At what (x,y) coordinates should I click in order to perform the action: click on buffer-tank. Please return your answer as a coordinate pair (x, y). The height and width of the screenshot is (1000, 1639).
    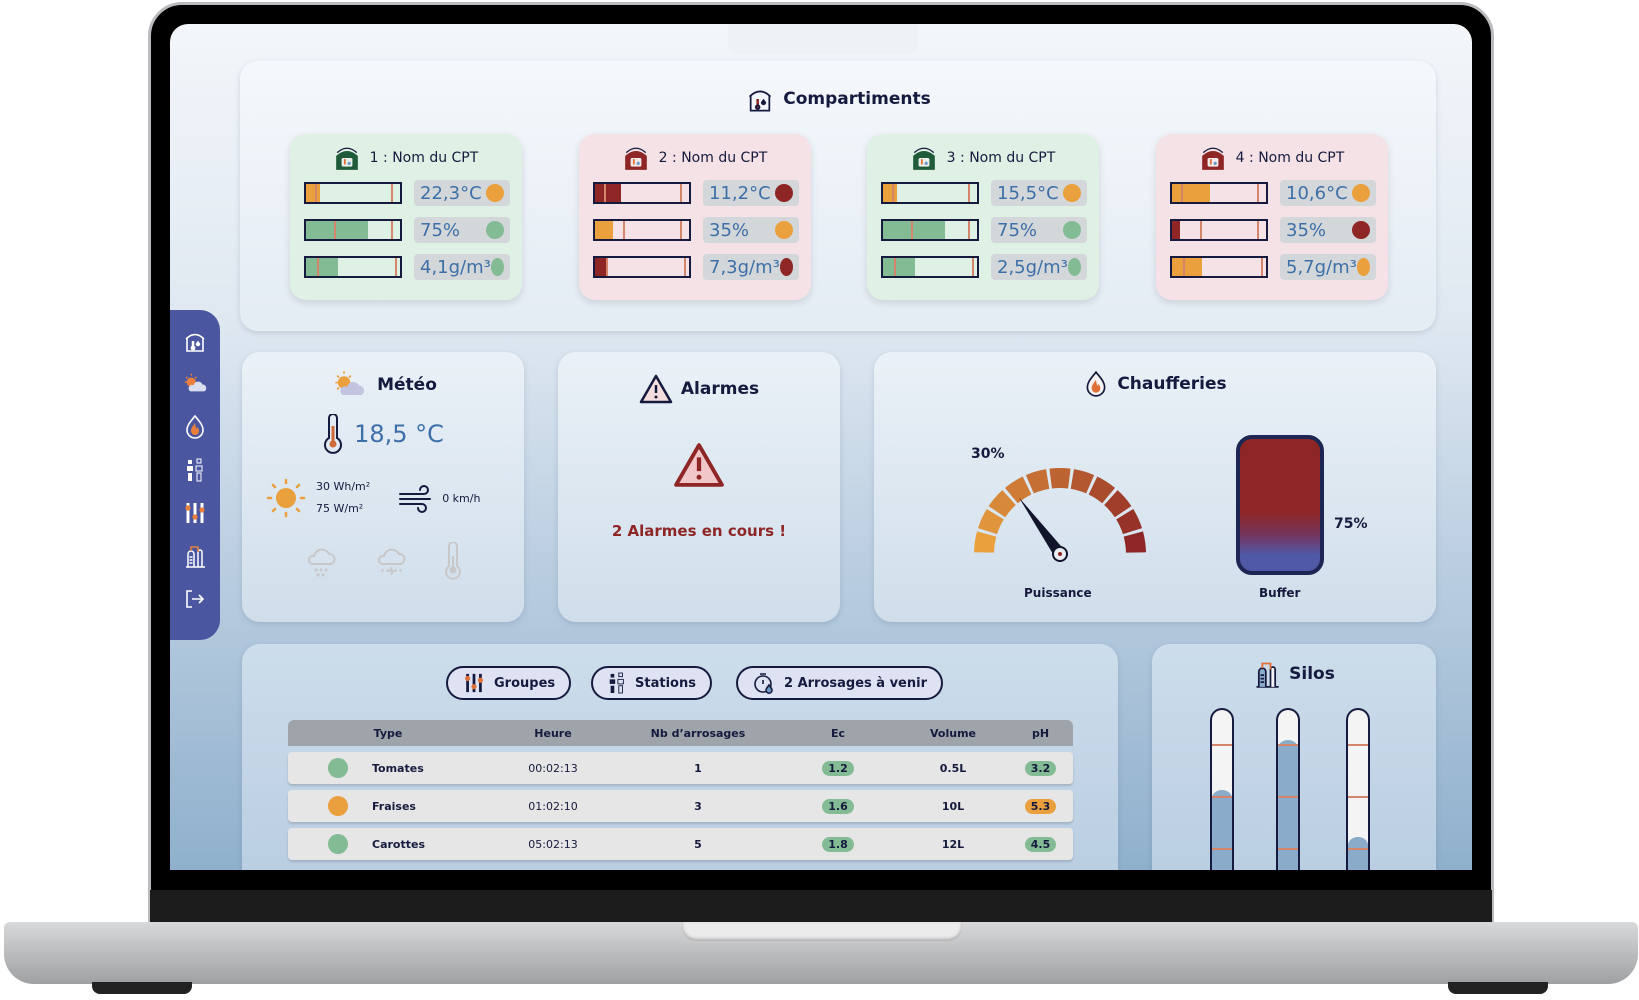
    Looking at the image, I should click on (1280, 505).